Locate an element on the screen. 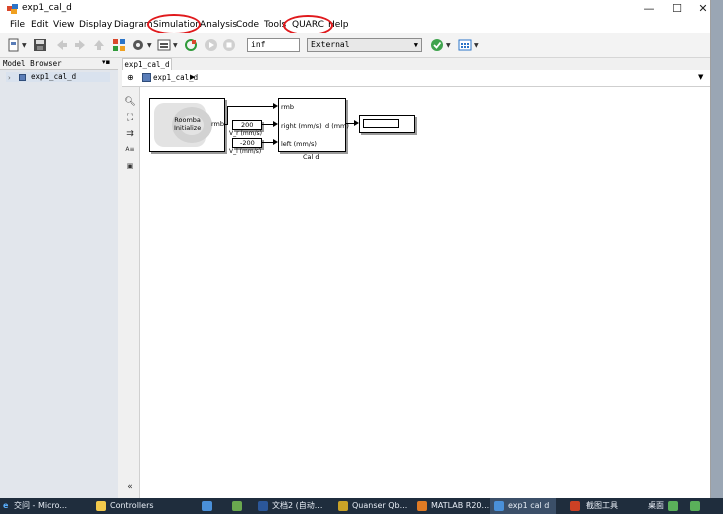  run-icon is located at coordinates (211, 45).